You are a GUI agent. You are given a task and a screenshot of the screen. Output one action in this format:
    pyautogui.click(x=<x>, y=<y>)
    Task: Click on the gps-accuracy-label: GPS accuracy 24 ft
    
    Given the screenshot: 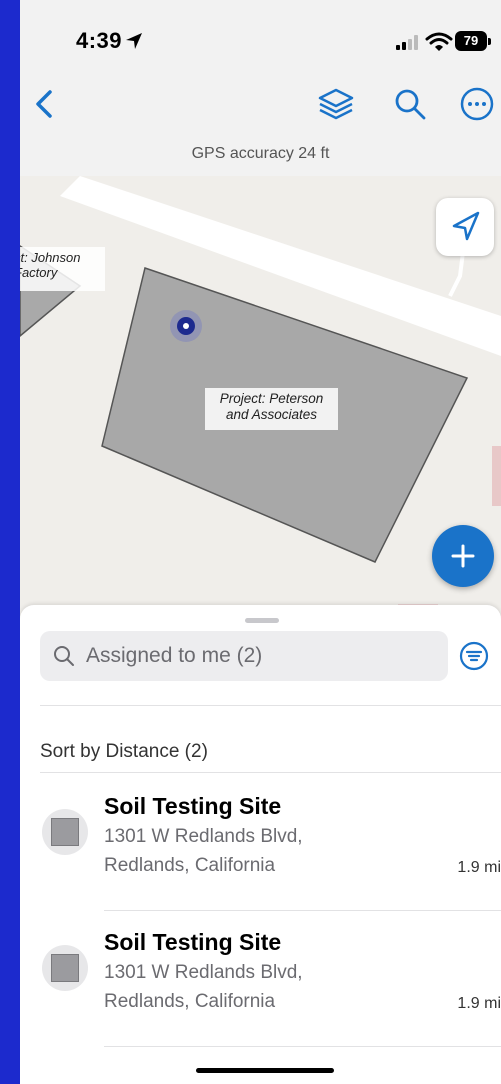 What is the action you would take?
    pyautogui.click(x=260, y=154)
    